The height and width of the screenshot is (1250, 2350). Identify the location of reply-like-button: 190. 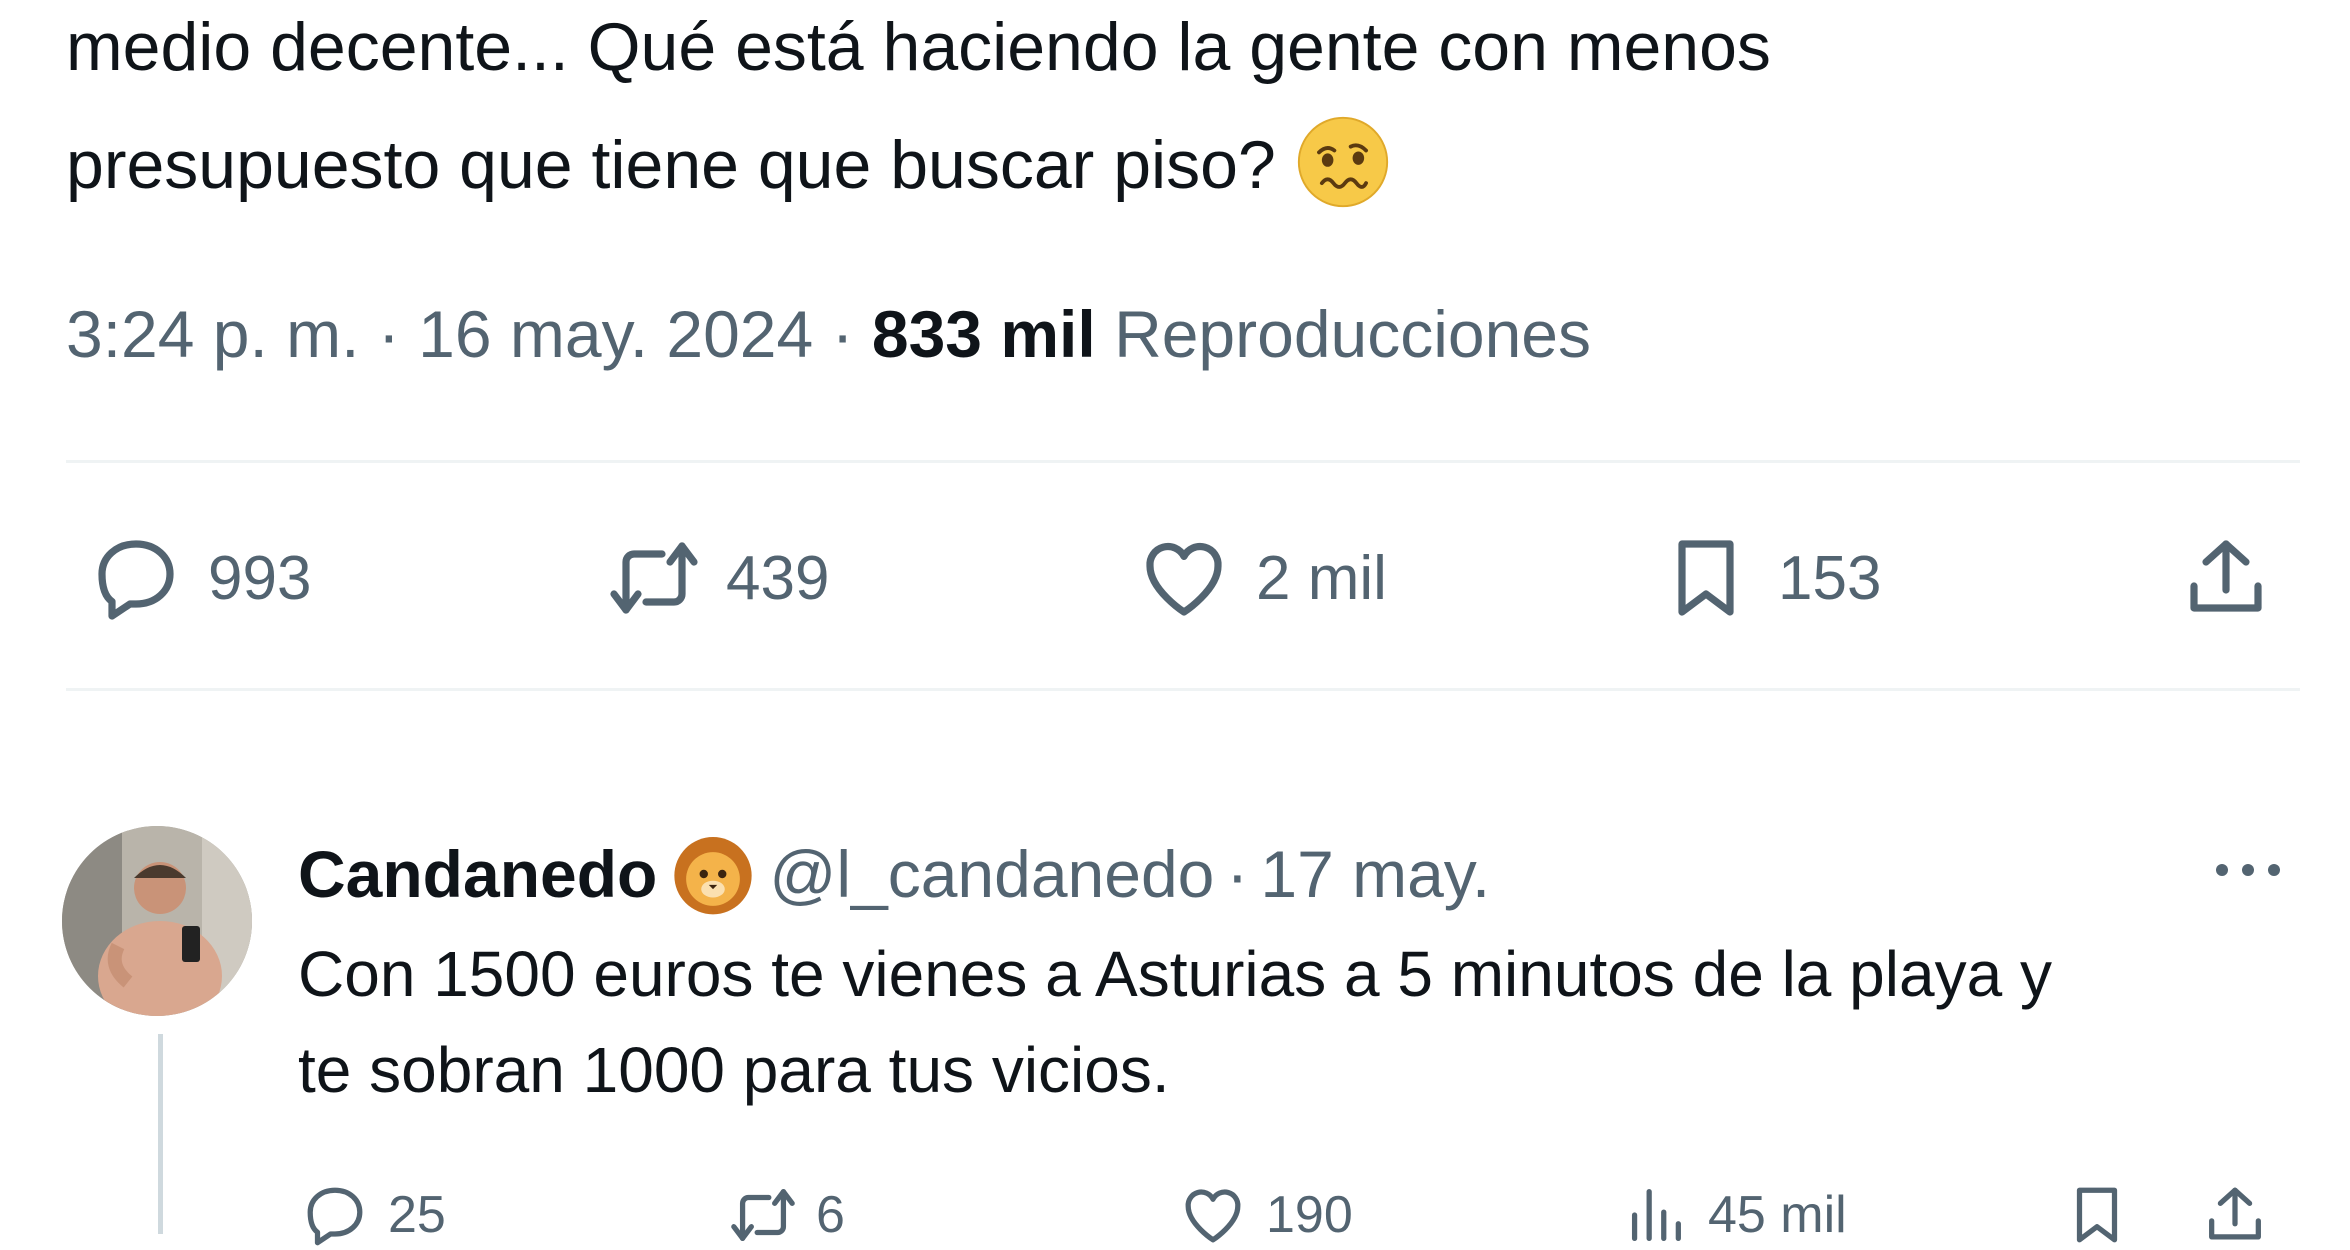
(1265, 1215).